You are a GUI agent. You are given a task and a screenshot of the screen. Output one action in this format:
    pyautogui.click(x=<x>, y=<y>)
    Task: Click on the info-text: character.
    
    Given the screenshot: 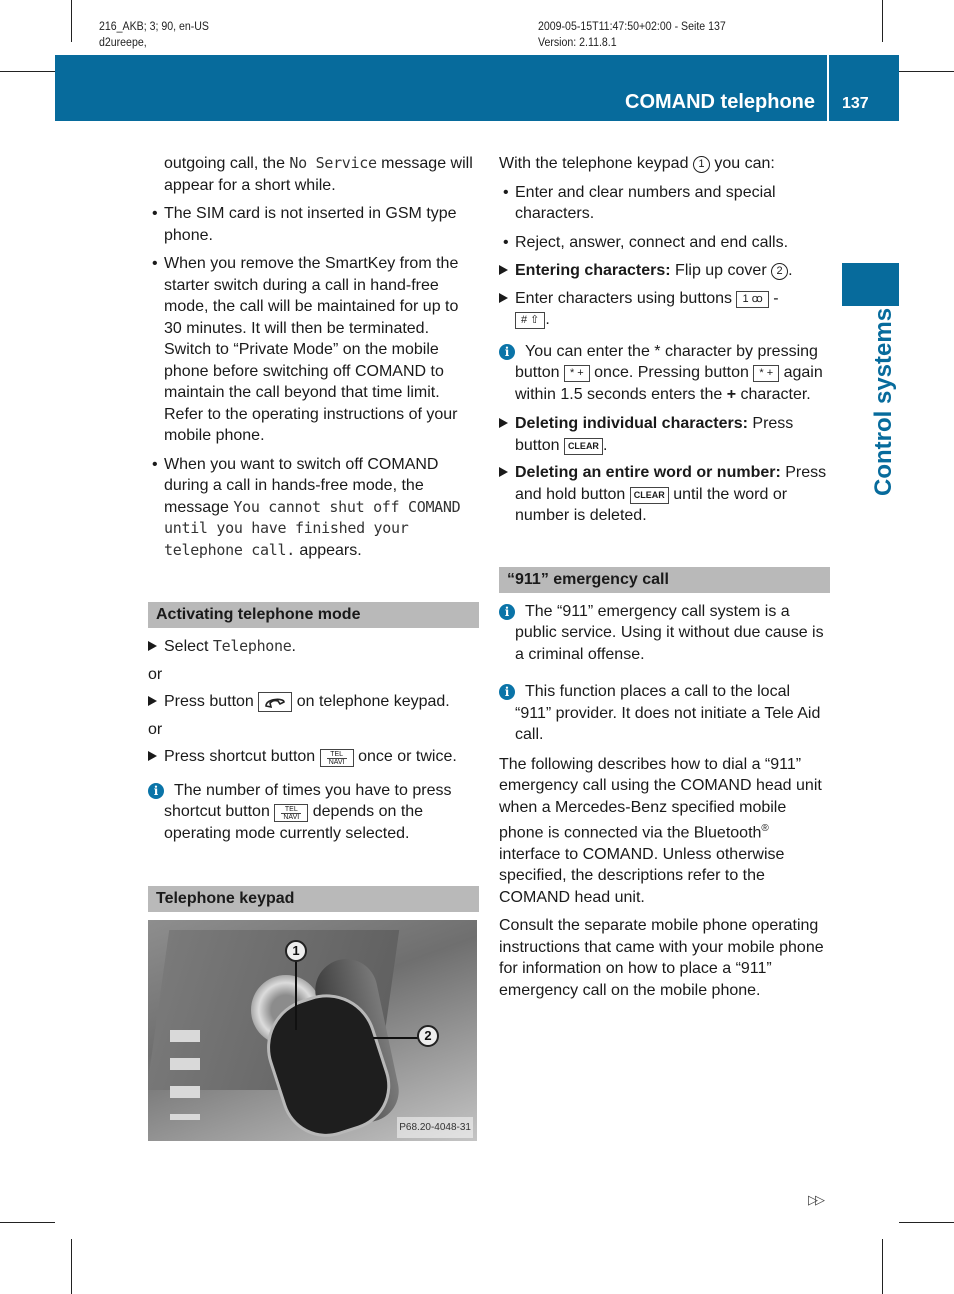 What is the action you would take?
    pyautogui.click(x=773, y=394)
    